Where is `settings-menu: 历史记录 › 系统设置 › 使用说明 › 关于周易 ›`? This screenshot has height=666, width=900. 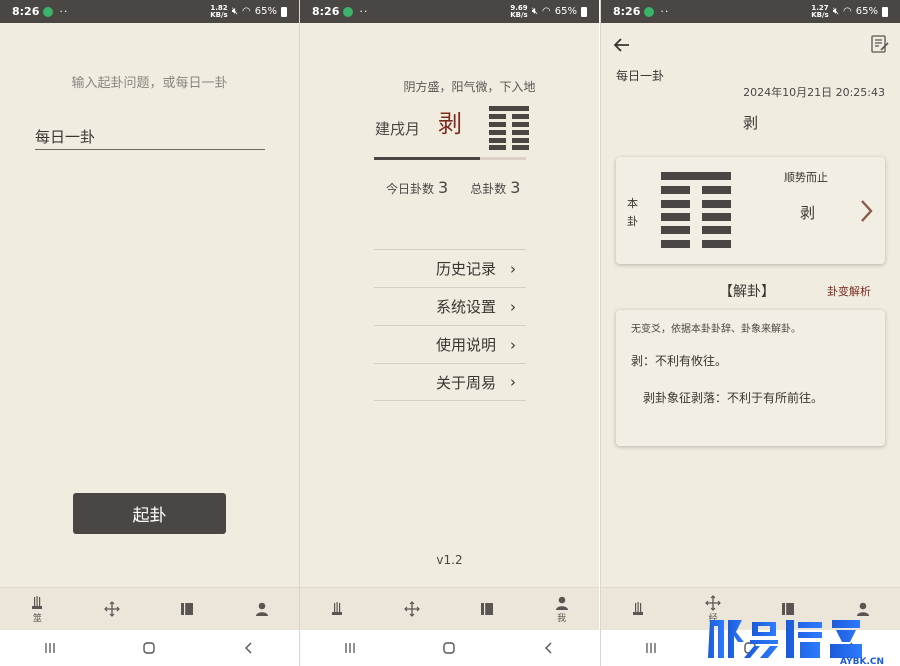
settings-menu: 历史记录 › 系统设置 › 使用说明 › 关于周易 › is located at coordinates (450, 325).